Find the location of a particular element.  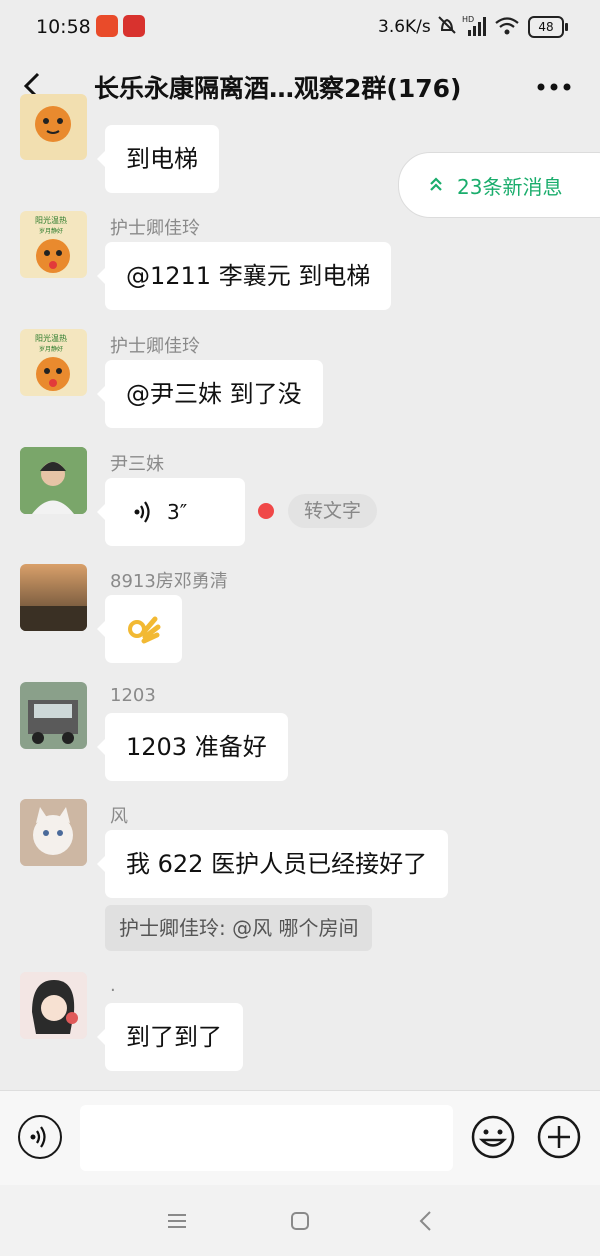

sender-name: . is located at coordinates (113, 985).